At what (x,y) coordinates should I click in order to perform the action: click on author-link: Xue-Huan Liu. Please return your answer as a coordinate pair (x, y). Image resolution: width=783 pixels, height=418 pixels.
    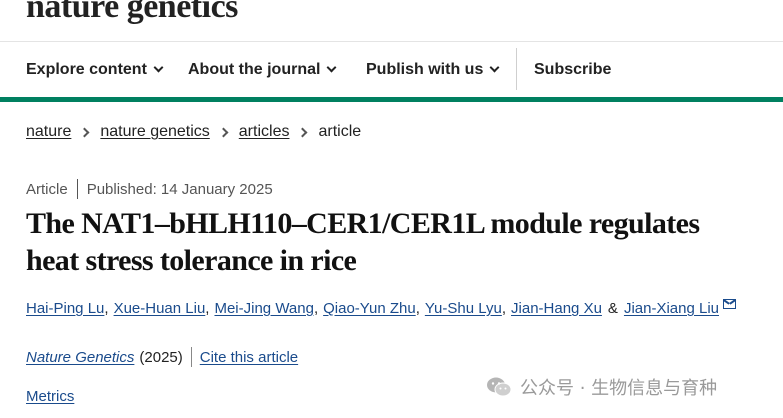
    Looking at the image, I should click on (160, 308).